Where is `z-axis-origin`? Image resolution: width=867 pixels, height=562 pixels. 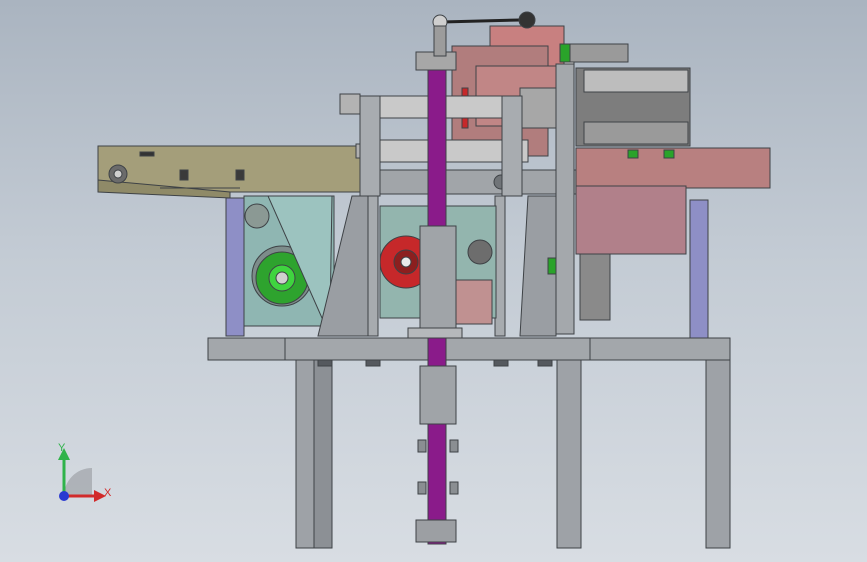 z-axis-origin is located at coordinates (64, 496).